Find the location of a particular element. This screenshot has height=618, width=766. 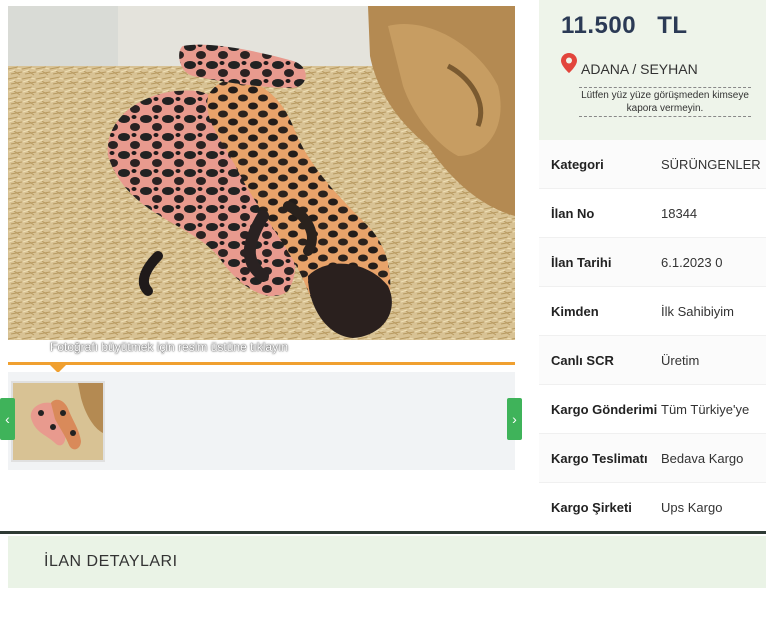

chevron-left-icon: ‹ is located at coordinates (7, 419).